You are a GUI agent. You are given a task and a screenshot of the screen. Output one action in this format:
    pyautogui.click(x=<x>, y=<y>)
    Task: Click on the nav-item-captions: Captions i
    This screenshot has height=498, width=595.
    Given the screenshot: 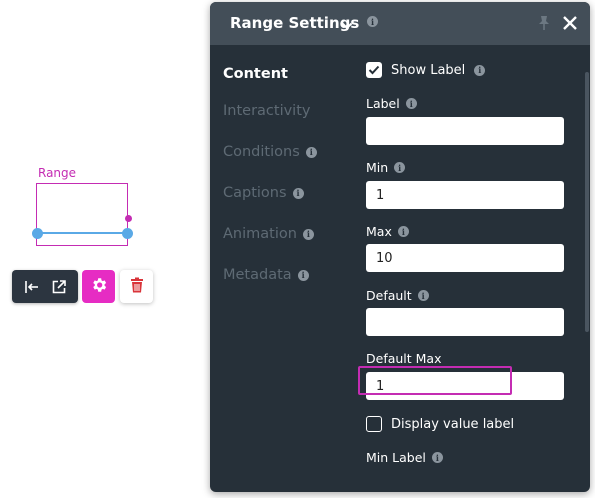 What is the action you would take?
    pyautogui.click(x=263, y=193)
    